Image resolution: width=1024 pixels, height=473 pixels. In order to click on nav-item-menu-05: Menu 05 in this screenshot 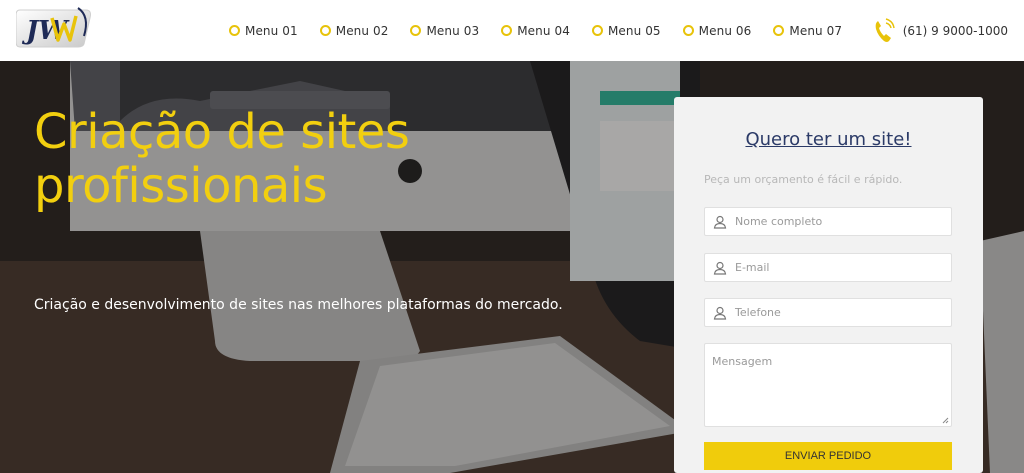, I will do `click(626, 30)`.